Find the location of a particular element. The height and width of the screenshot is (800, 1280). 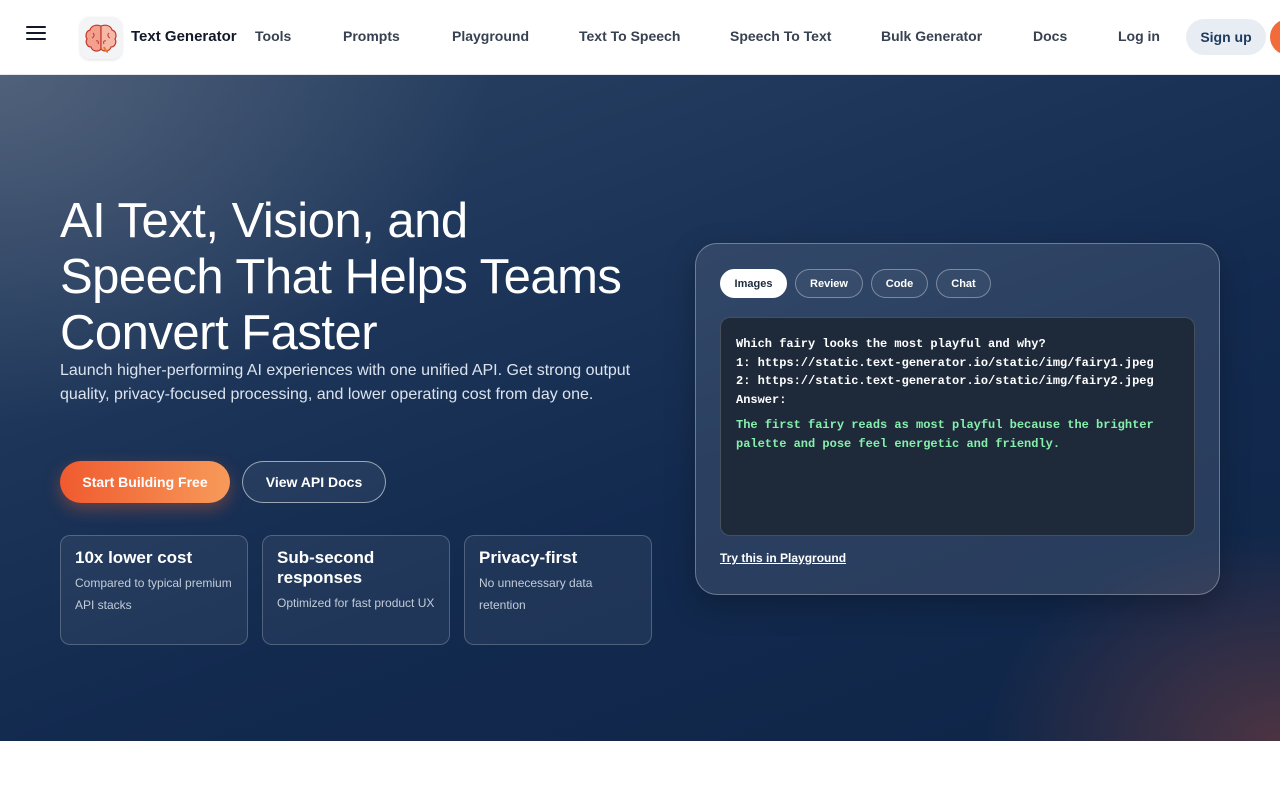

tab-chat: Chat is located at coordinates (963, 283).